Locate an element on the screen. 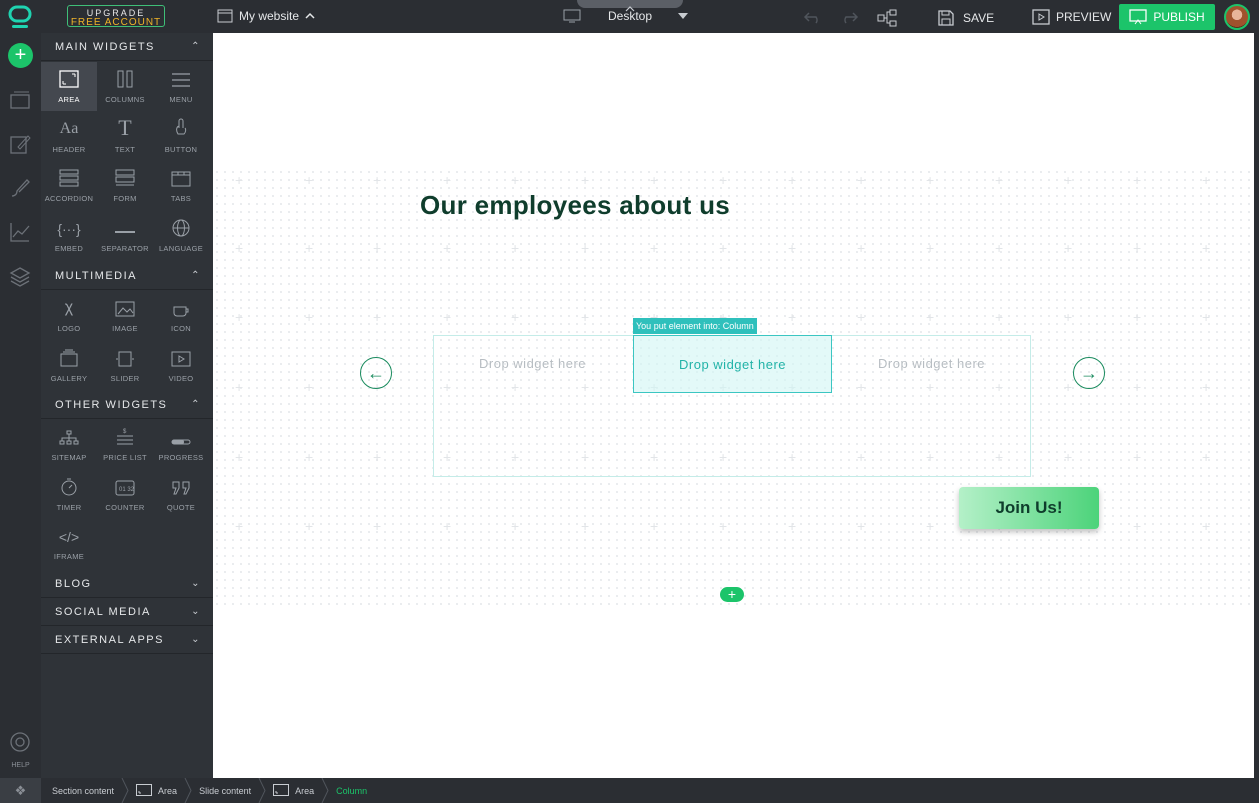  widget-form: FORM is located at coordinates (125, 185).